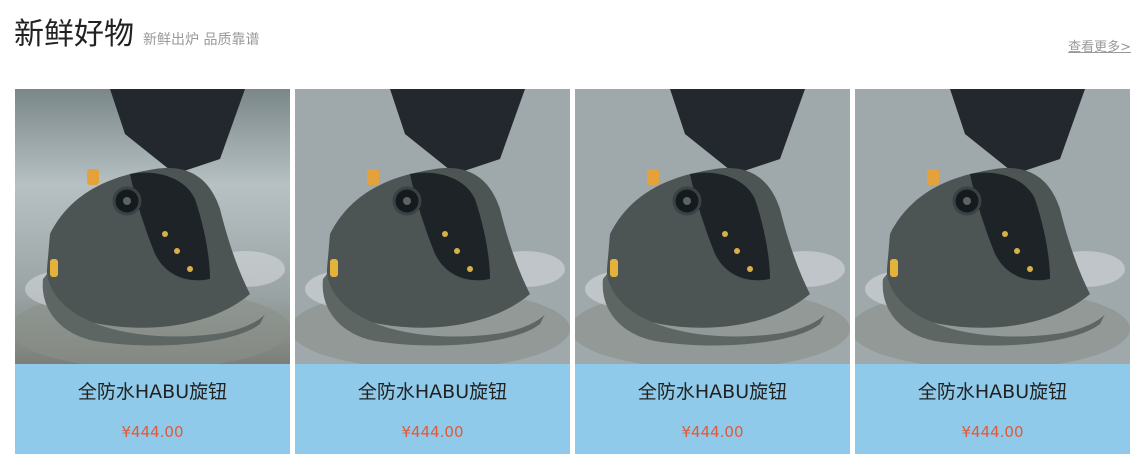  What do you see at coordinates (1099, 45) in the screenshot?
I see `view-more-link: 查看更多>` at bounding box center [1099, 45].